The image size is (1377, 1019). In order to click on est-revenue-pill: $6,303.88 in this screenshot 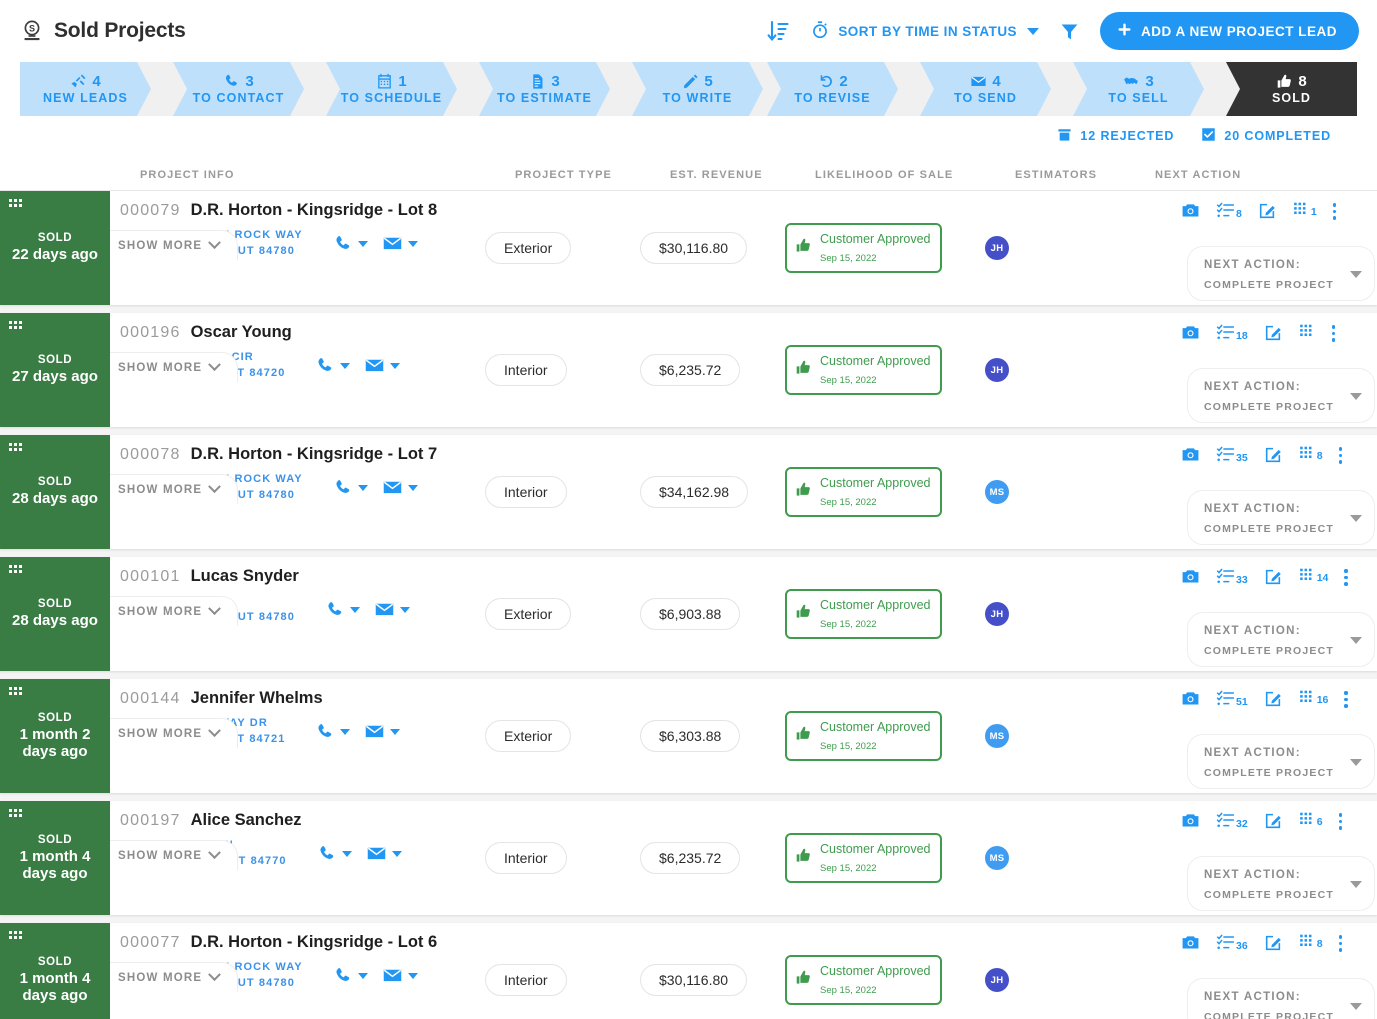, I will do `click(690, 736)`.